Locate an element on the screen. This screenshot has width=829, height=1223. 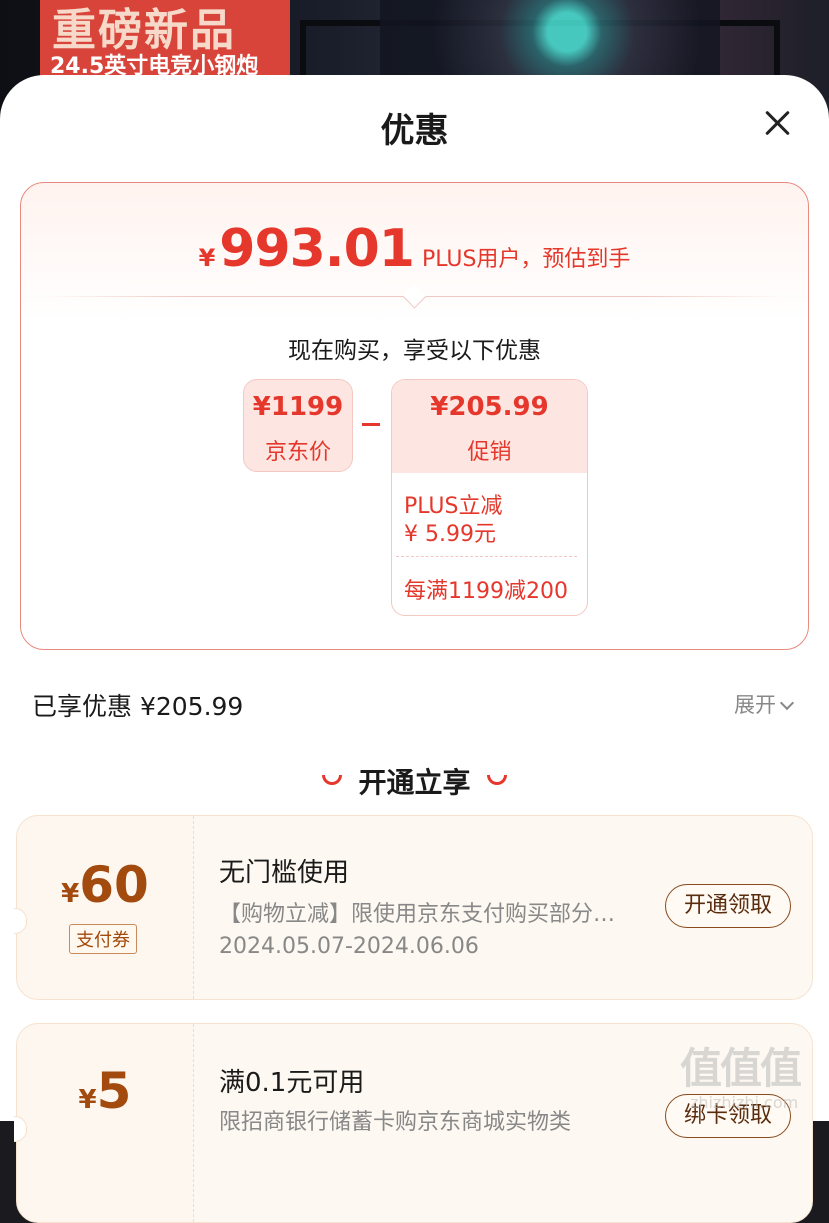
promo-box: ¥205.99 促销 PLUS立减 ¥ 5.99元 每满1199减200 is located at coordinates (489, 497).